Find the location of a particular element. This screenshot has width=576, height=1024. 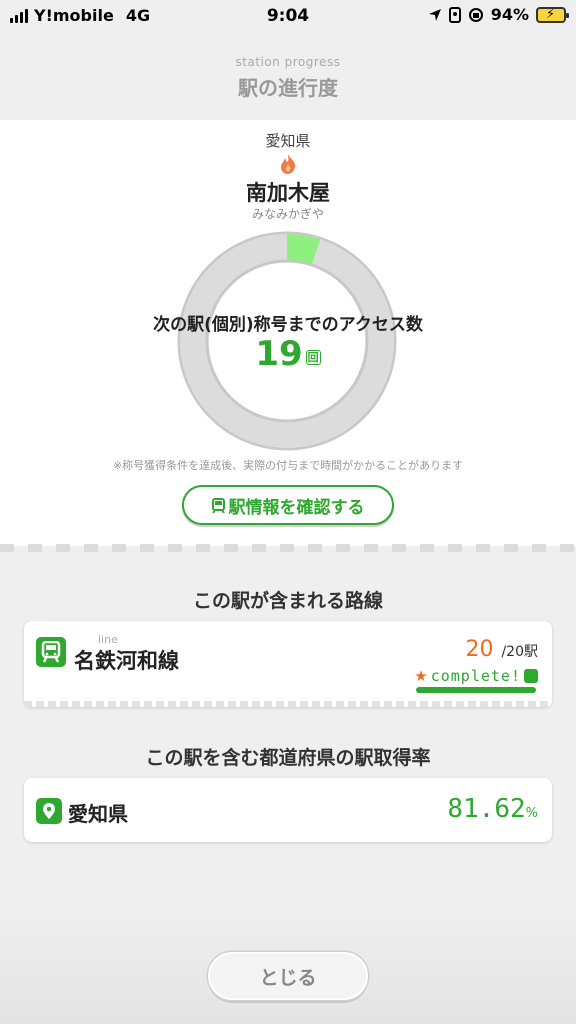

card-stripe is located at coordinates (288, 704).